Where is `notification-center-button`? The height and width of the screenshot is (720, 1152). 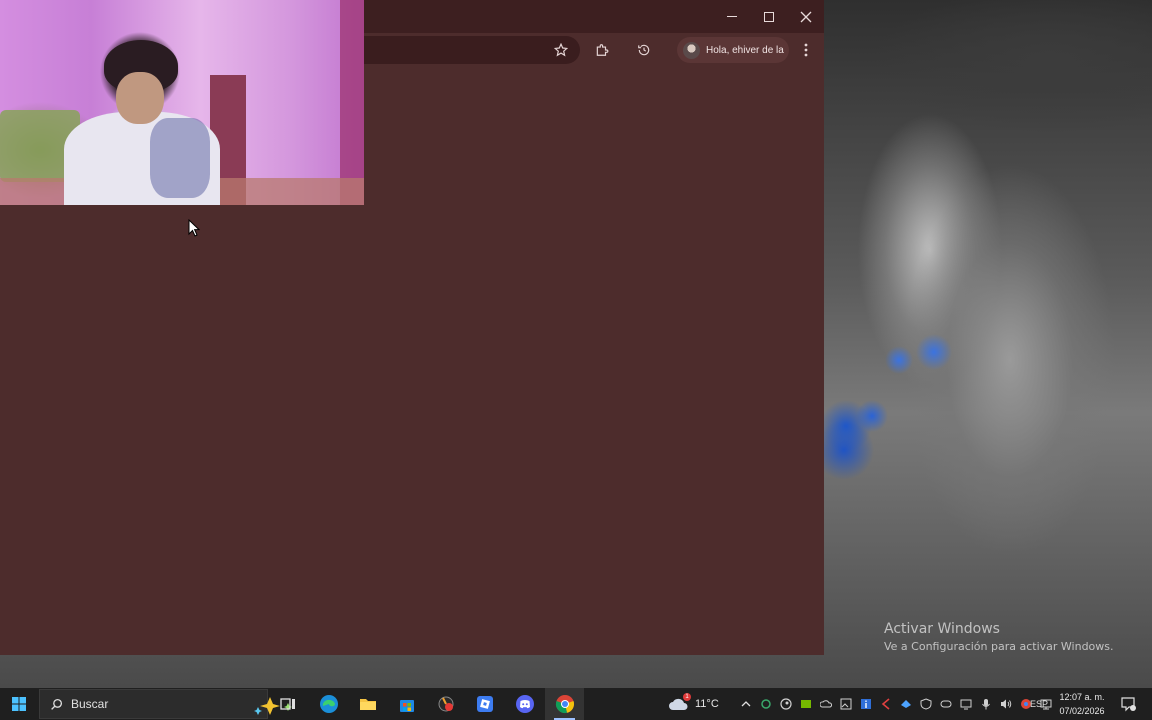 notification-center-button is located at coordinates (1128, 704).